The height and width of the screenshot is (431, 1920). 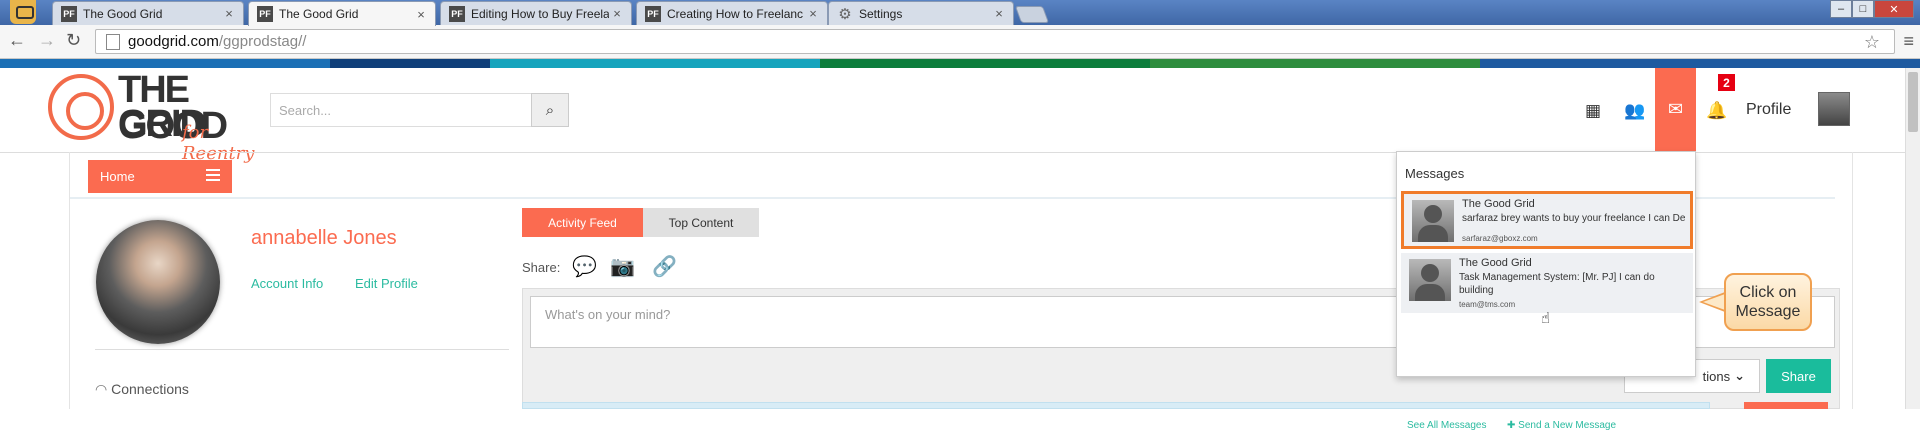 I want to click on reload-icon: ↻, so click(x=73, y=40).